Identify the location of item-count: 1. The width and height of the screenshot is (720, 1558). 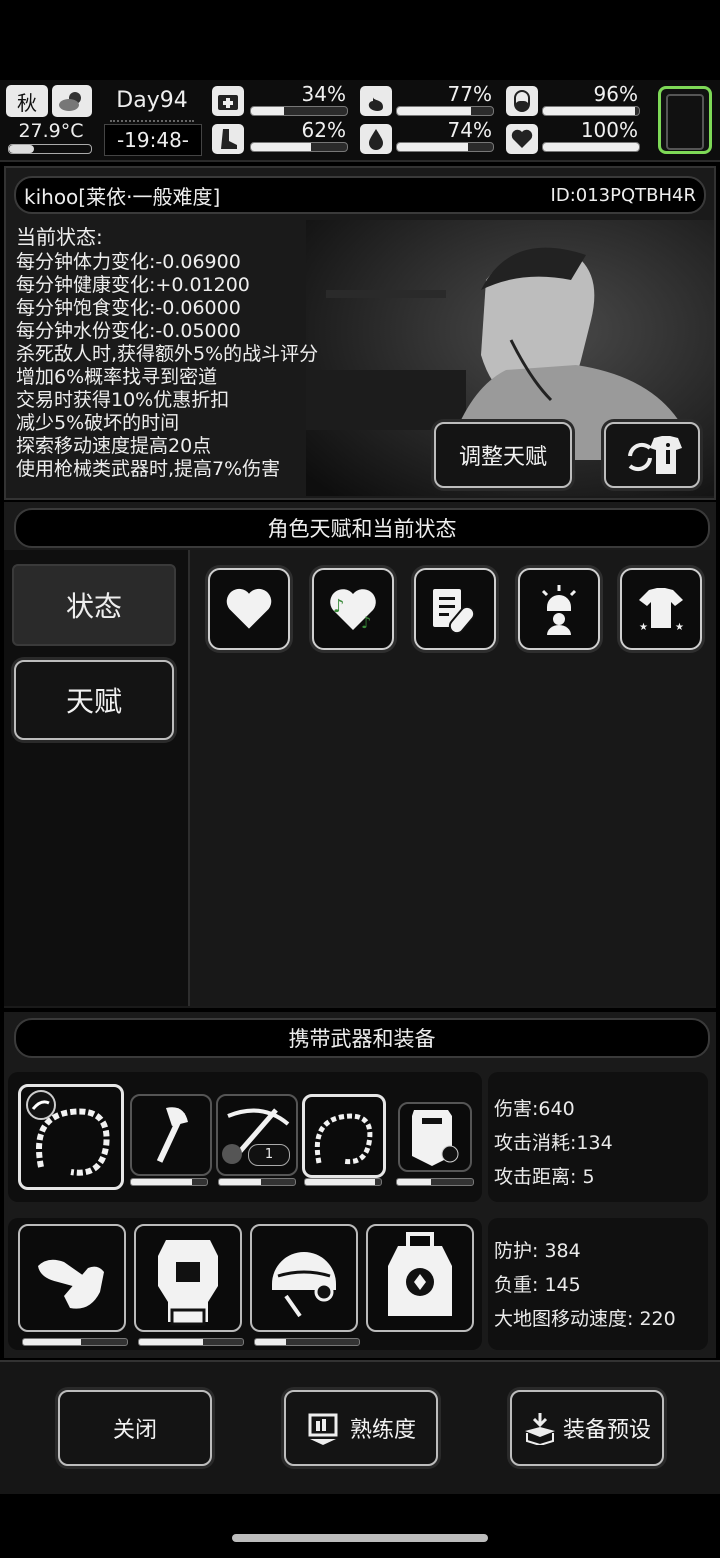
(269, 1155).